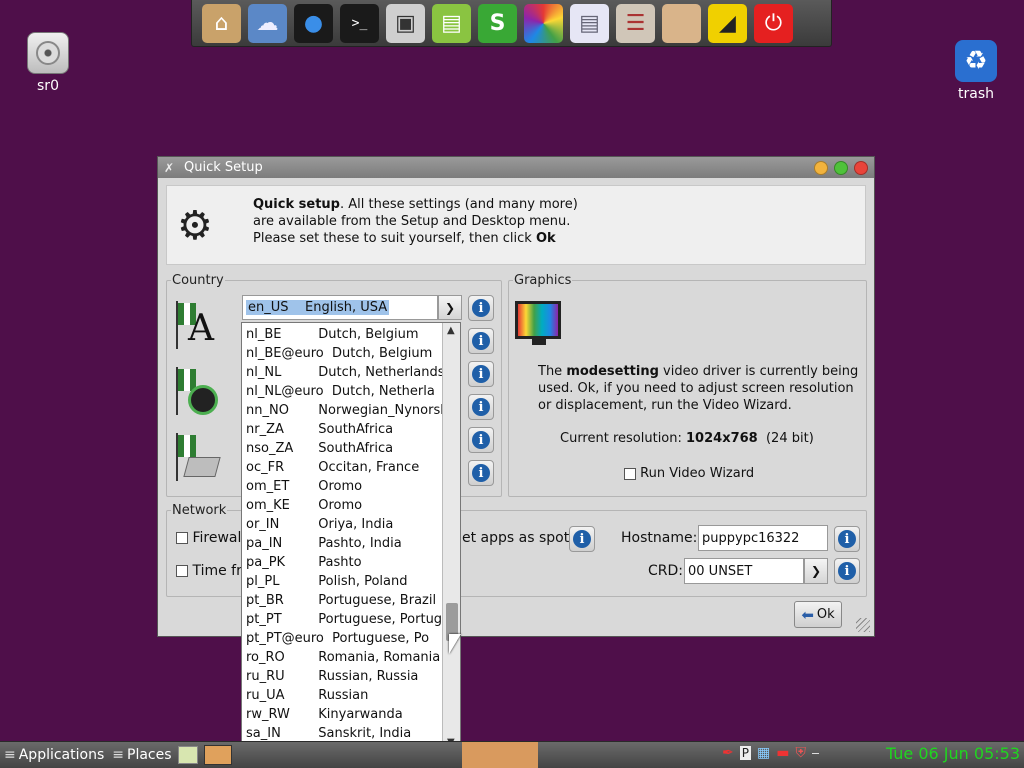  Describe the element at coordinates (342, 410) in the screenshot. I see `locale-option: nn_NO Norwegian_Nynorsk` at that location.